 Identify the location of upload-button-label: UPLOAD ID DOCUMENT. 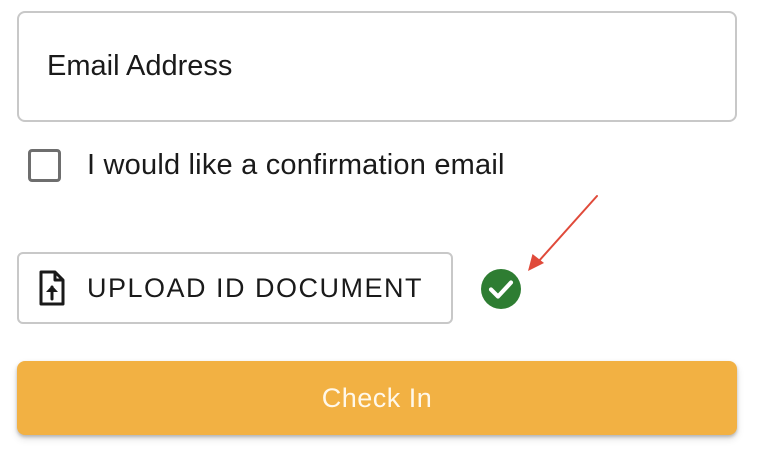
(255, 287).